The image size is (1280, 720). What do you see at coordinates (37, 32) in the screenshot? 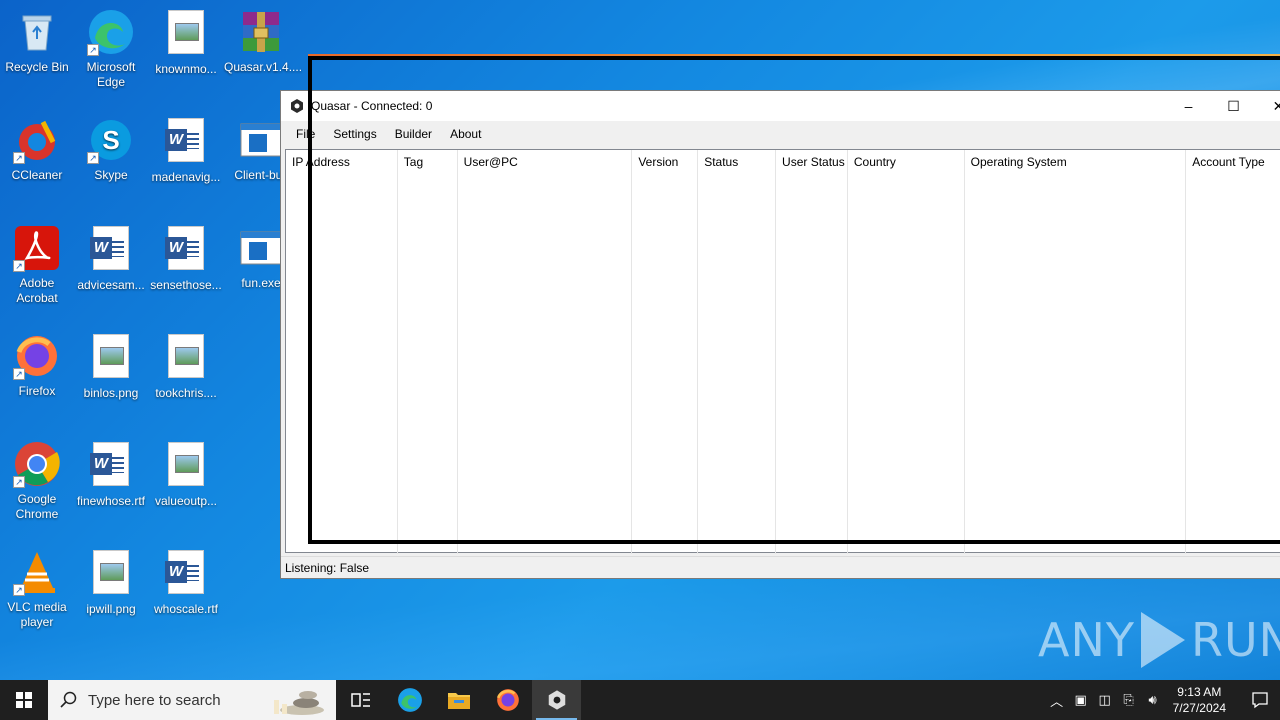
I see `recycle-bin-icon` at bounding box center [37, 32].